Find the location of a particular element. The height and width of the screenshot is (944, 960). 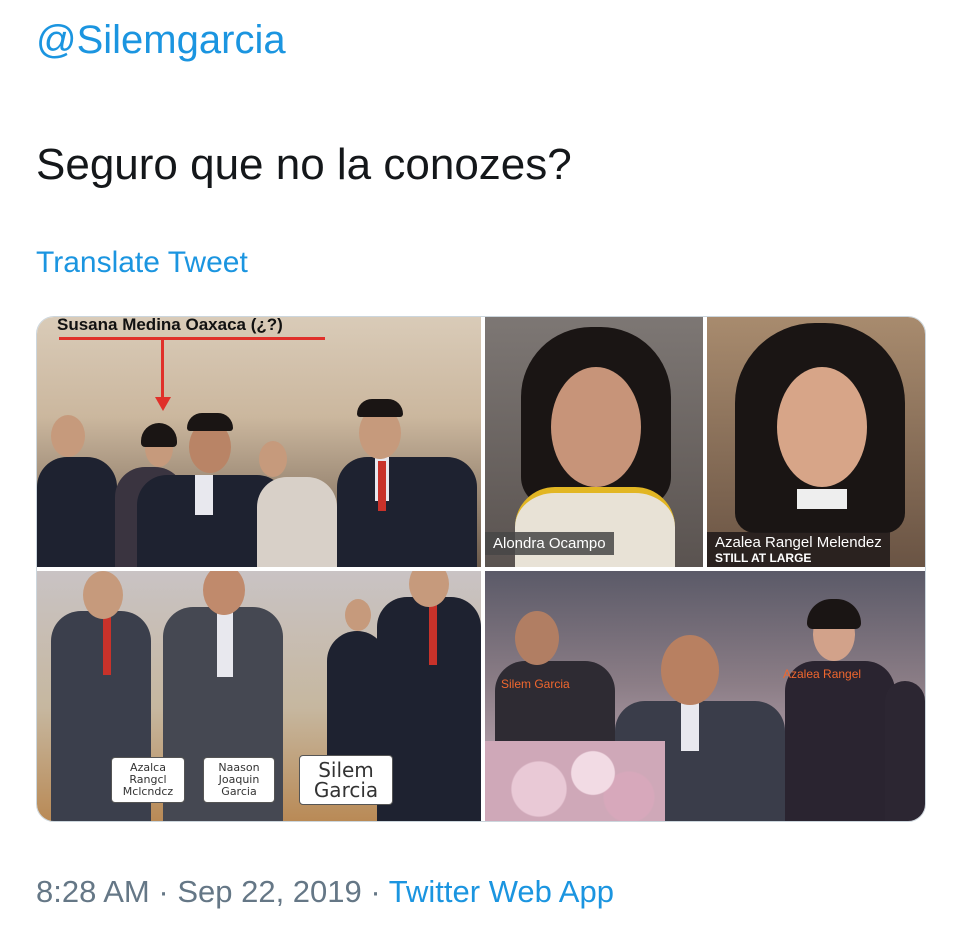

name-label-box: Azalca Rangcl Mclcndcz is located at coordinates (148, 780).